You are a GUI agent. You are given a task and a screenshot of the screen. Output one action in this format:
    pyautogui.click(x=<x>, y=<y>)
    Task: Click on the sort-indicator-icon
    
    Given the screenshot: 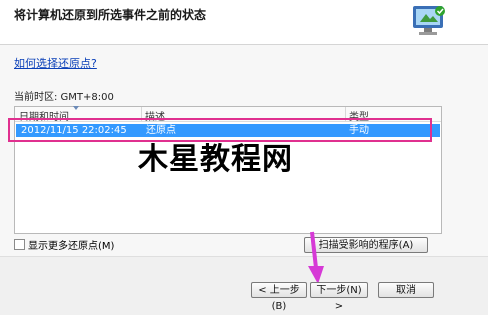 What is the action you would take?
    pyautogui.click(x=76, y=108)
    